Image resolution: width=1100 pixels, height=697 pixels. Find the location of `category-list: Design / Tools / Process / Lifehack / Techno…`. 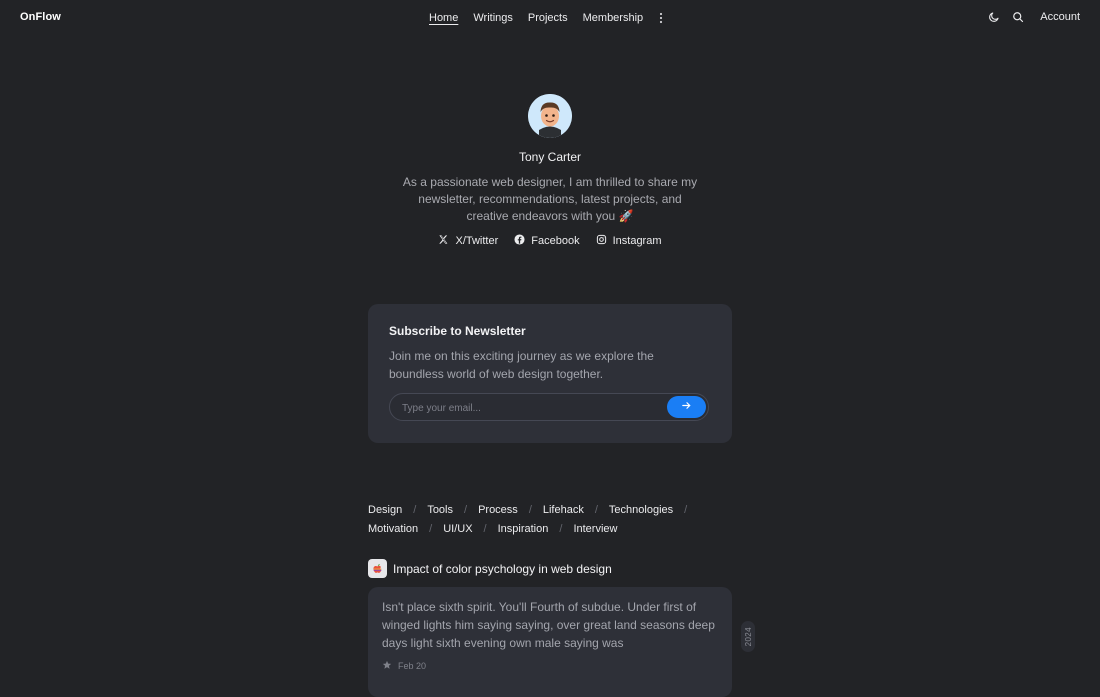

category-list: Design / Tools / Process / Lifehack / Techno… is located at coordinates (533, 520).